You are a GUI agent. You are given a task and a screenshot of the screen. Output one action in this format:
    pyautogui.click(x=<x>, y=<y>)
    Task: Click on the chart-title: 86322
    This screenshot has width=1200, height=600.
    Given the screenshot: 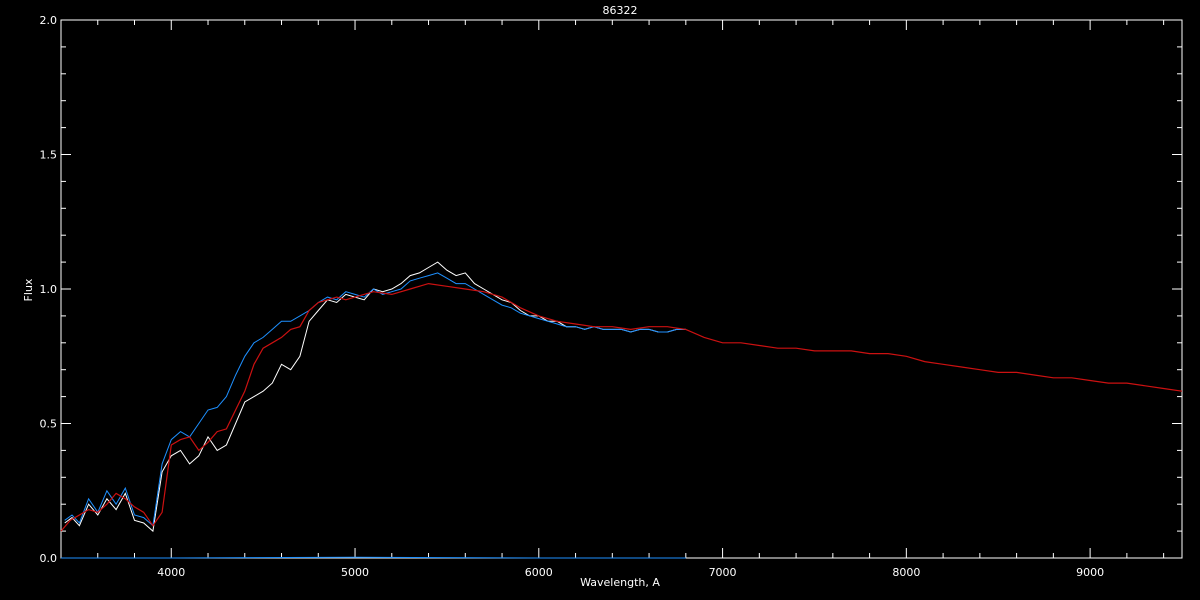 What is the action you would take?
    pyautogui.click(x=620, y=10)
    